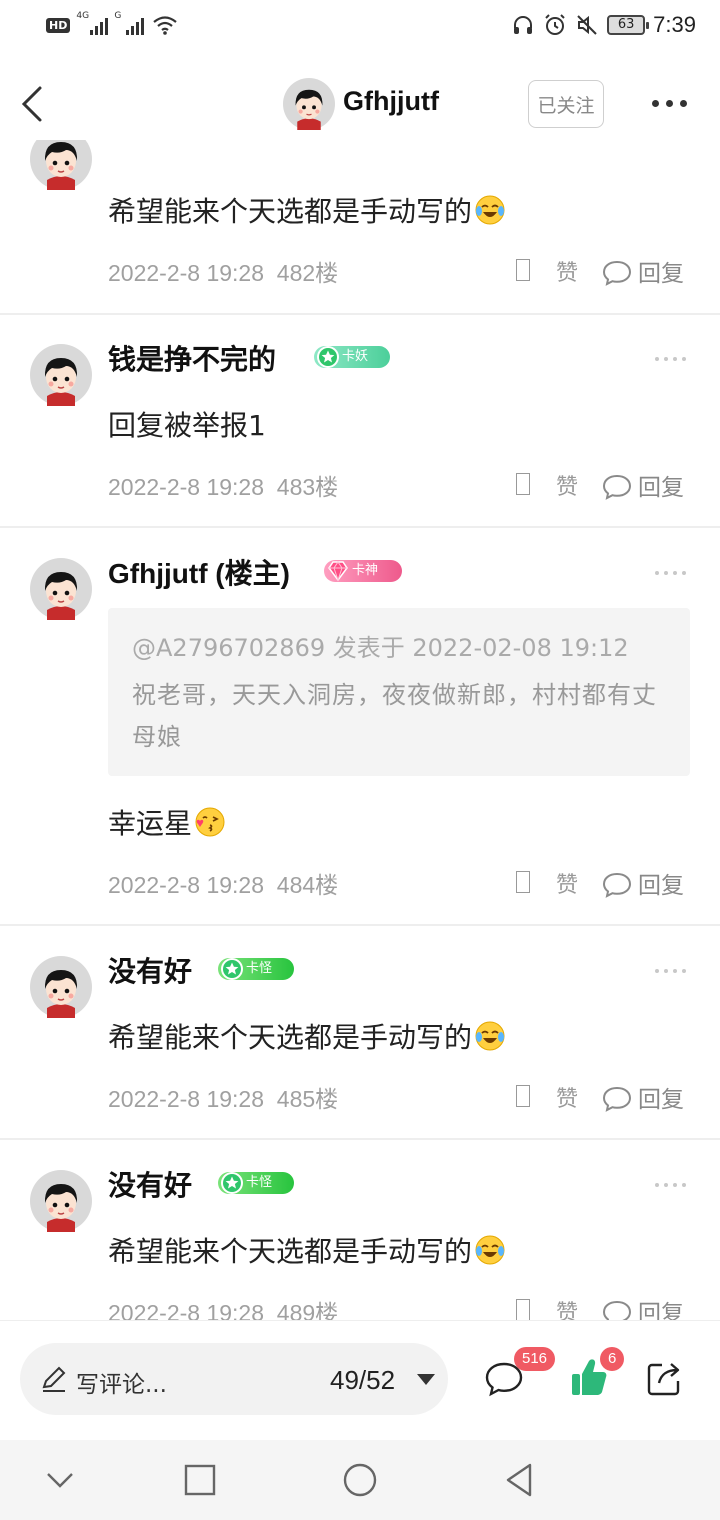 The height and width of the screenshot is (1520, 720). Describe the element at coordinates (54, 1379) in the screenshot. I see `pen-icon` at that location.